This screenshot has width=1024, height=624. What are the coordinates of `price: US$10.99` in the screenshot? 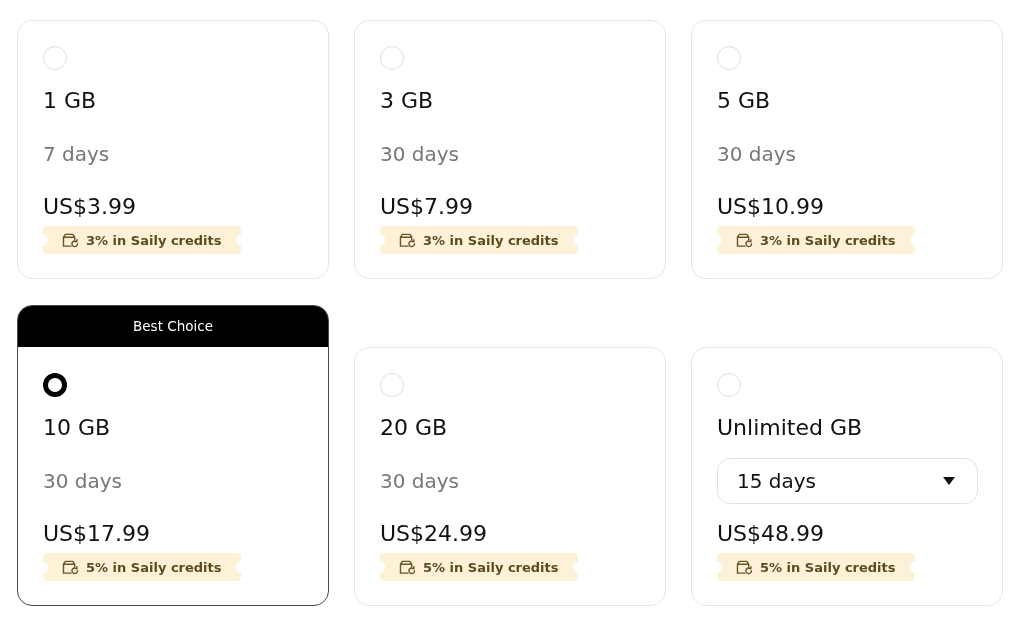 It's located at (771, 207).